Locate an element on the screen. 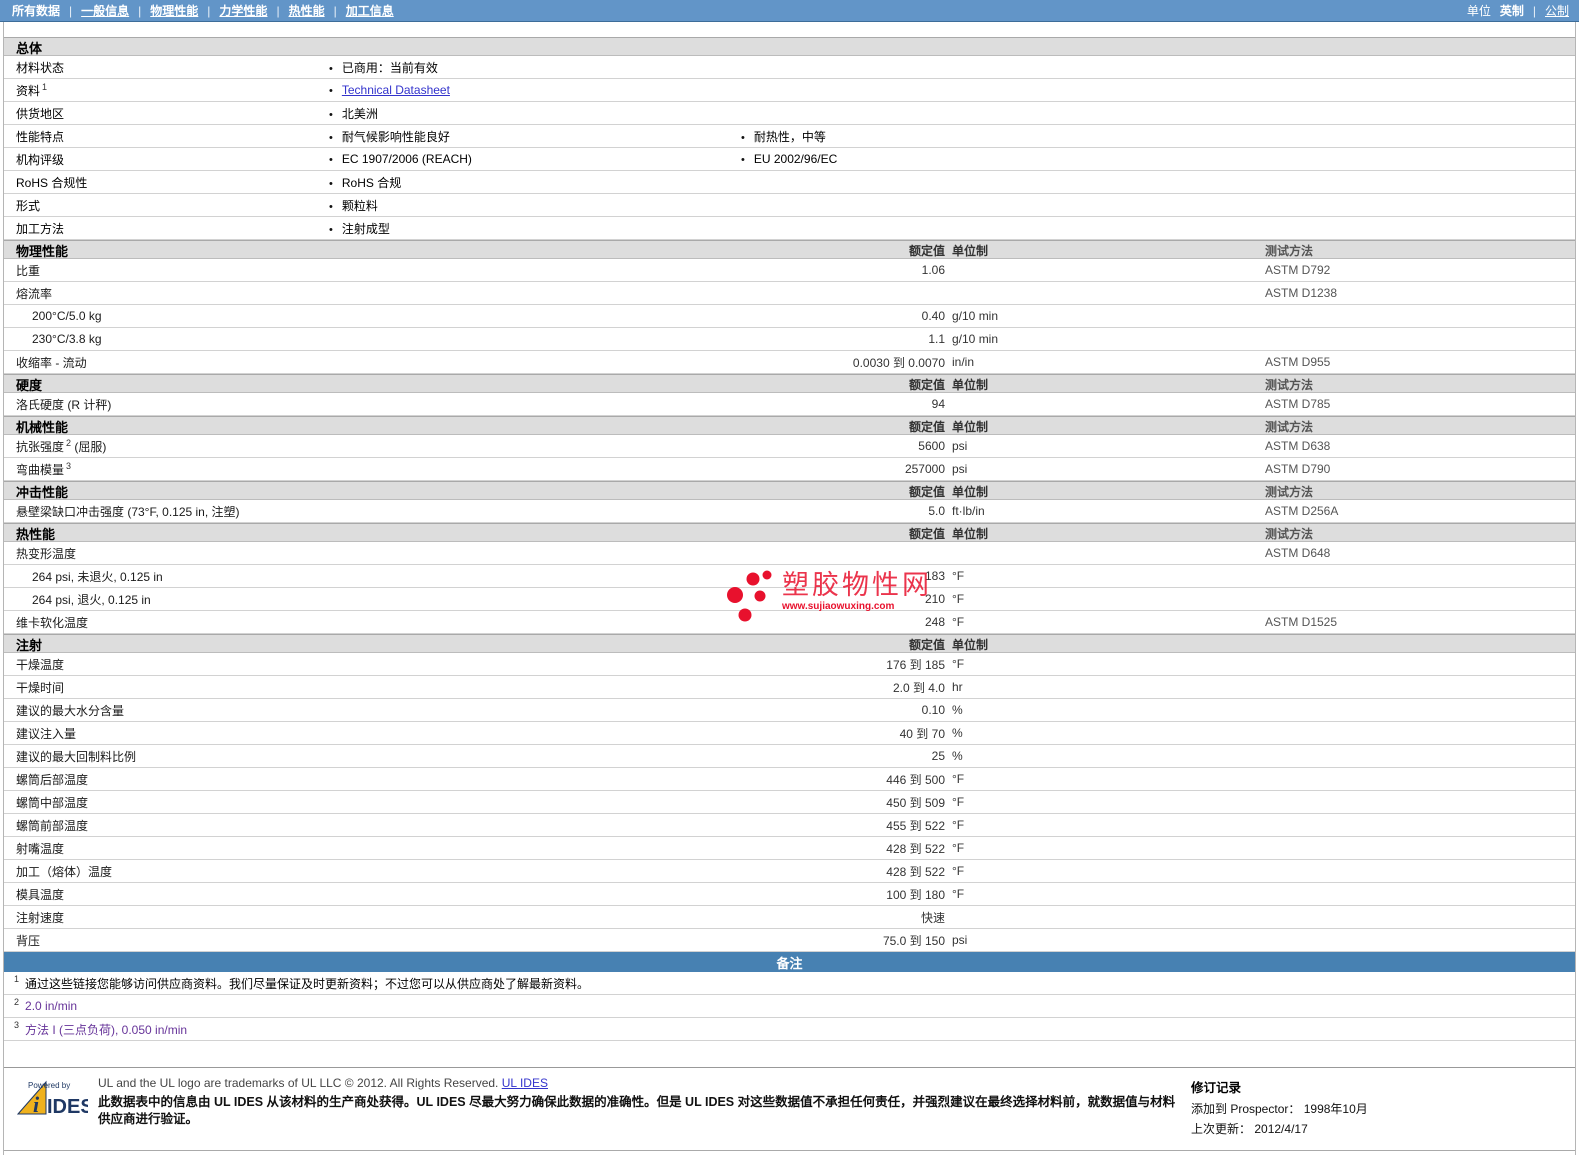 This screenshot has width=1579, height=1155. section-title: 注射 is located at coordinates (29, 645).